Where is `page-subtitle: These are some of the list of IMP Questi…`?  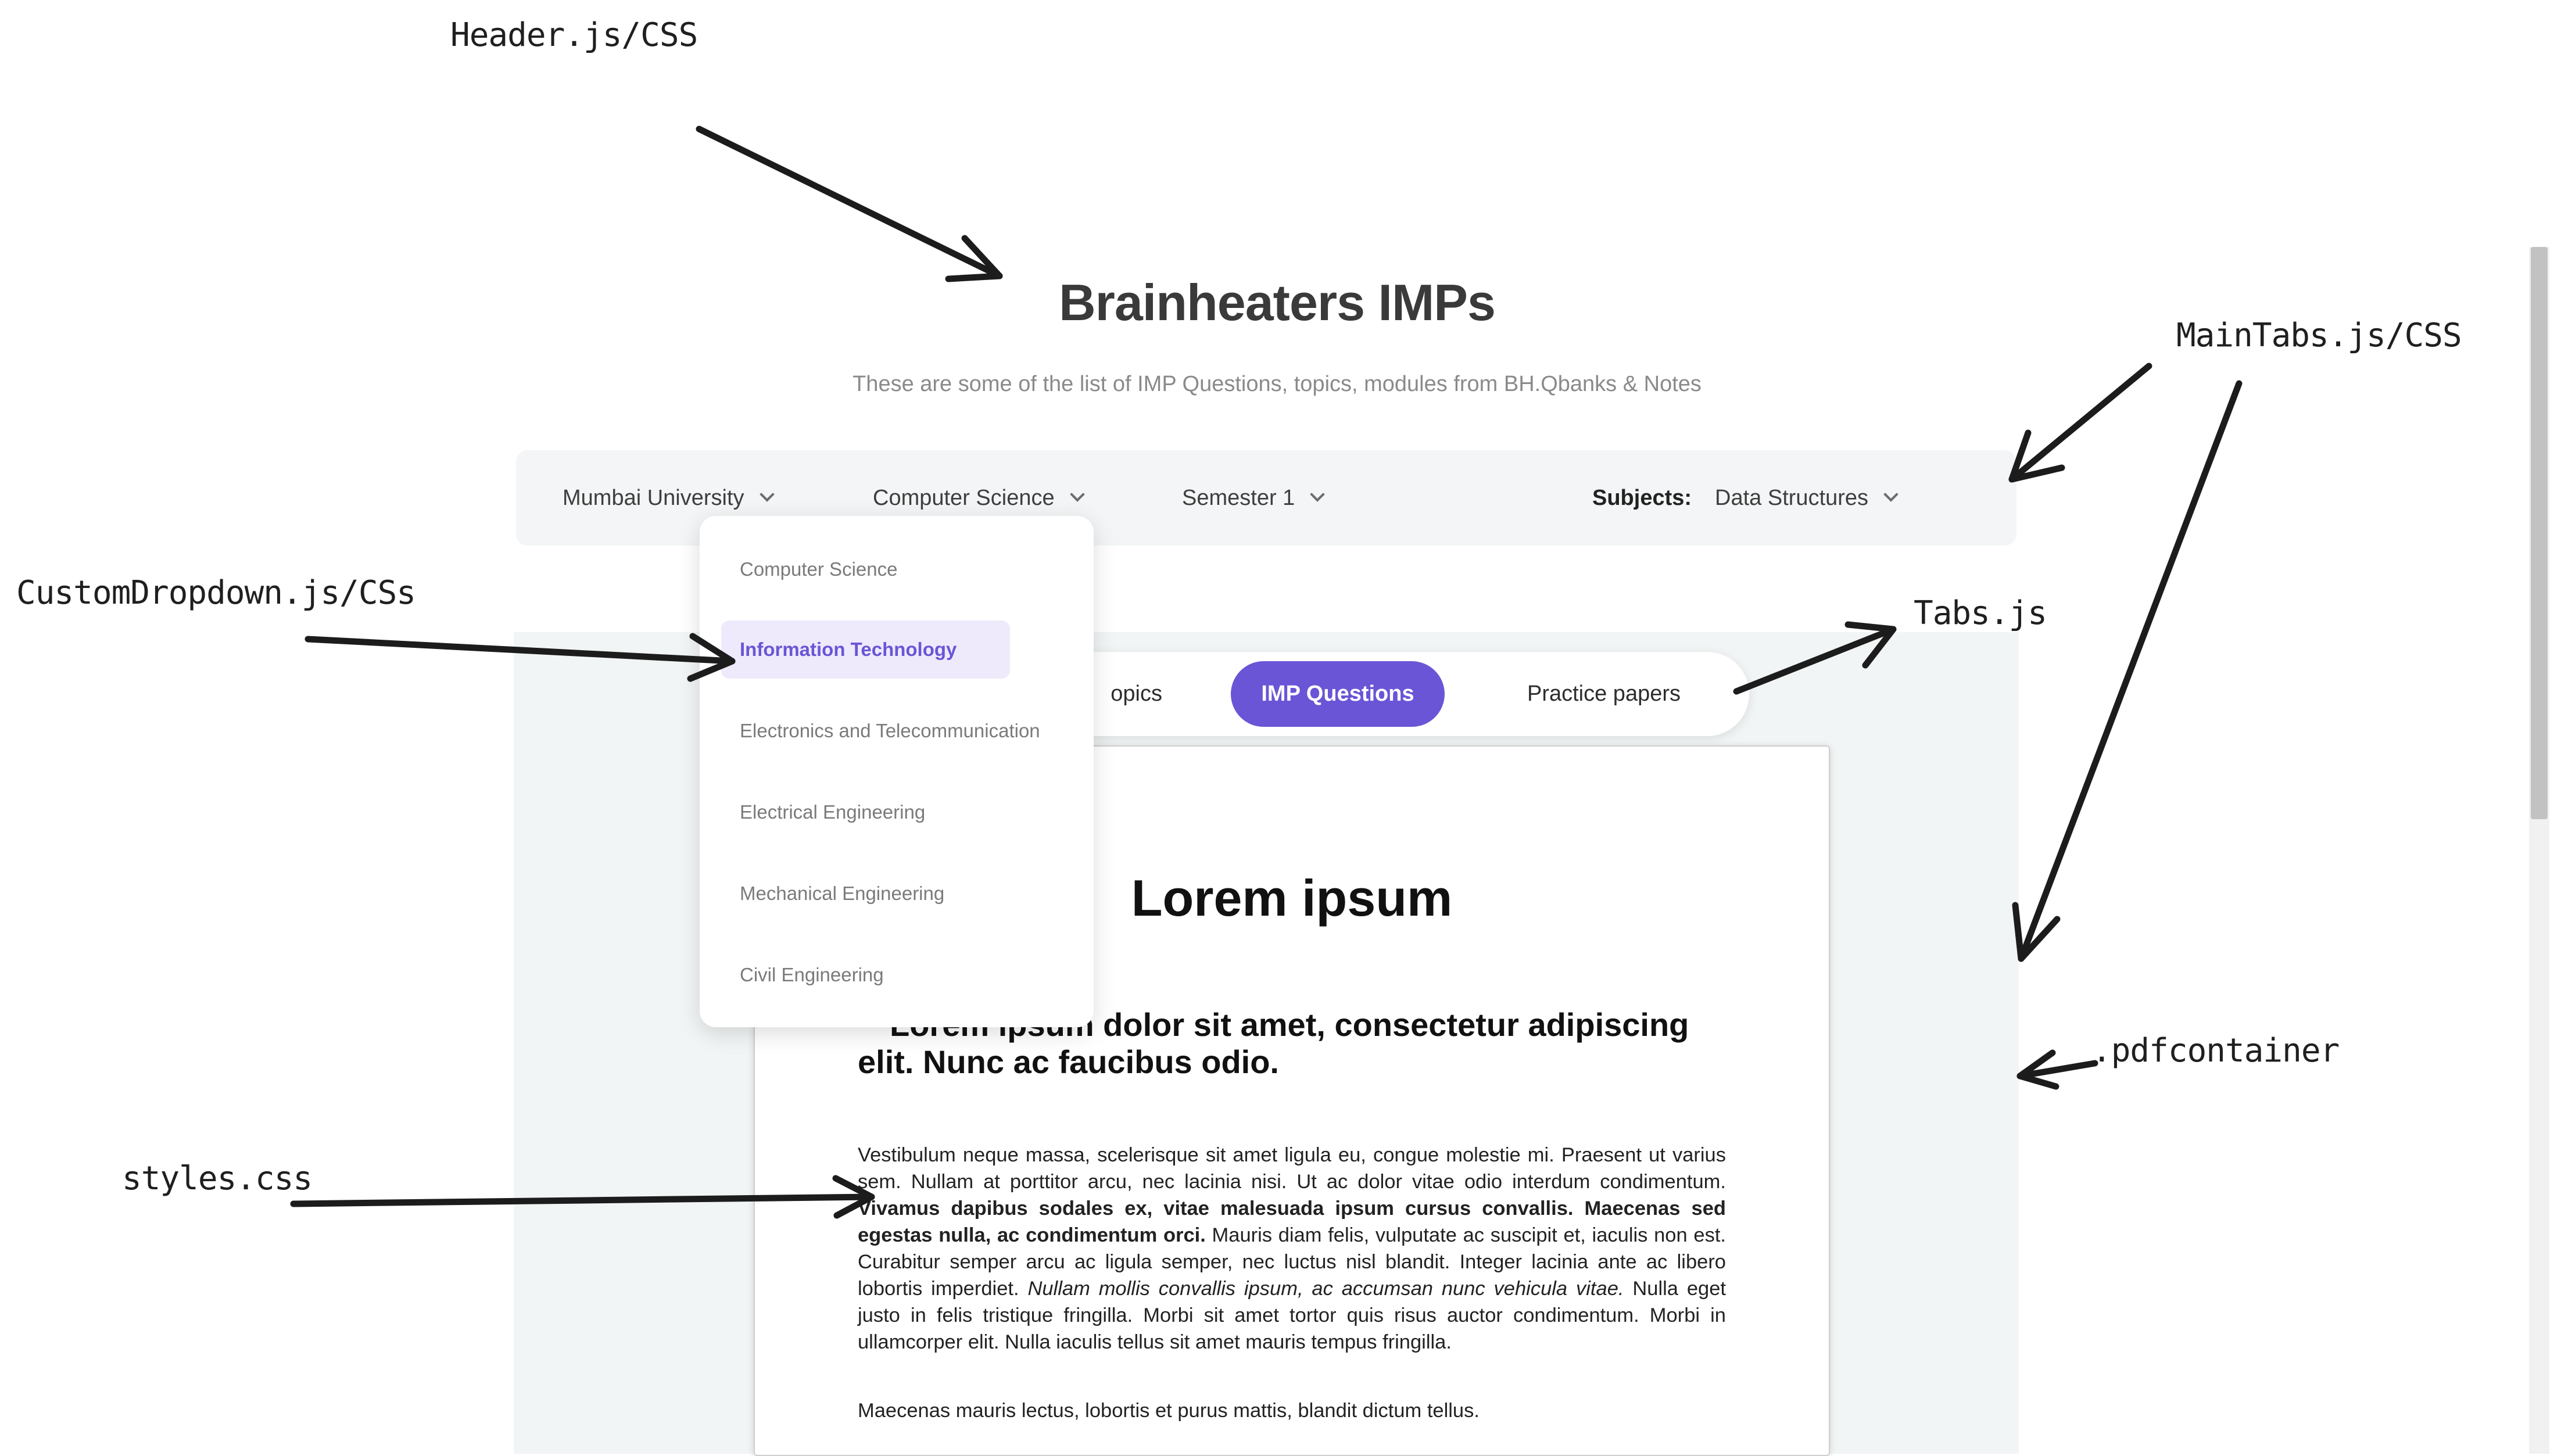
page-subtitle: These are some of the list of IMP Questi… is located at coordinates (1277, 384).